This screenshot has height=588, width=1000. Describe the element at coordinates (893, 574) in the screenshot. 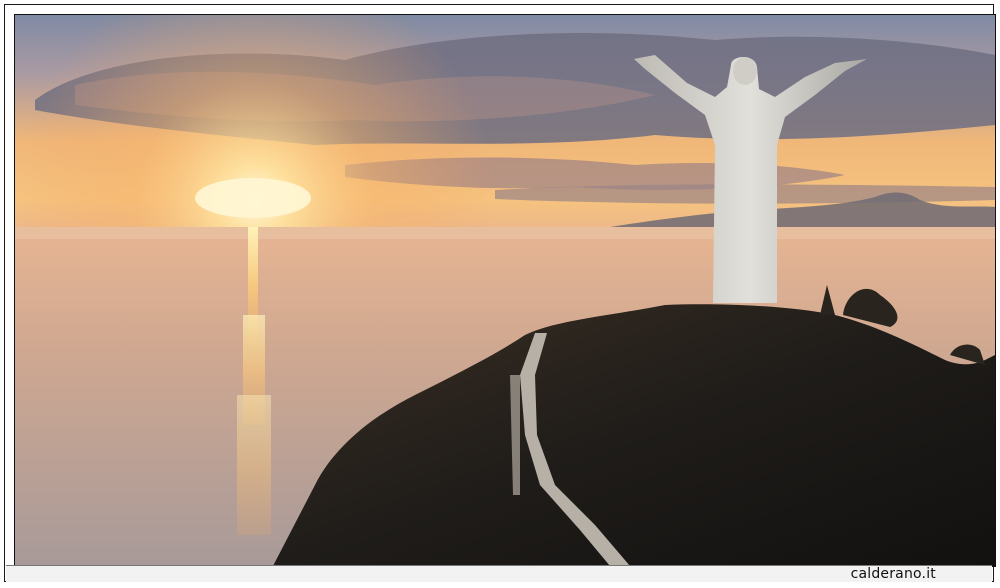

I see `site-credit: calderano.it` at that location.